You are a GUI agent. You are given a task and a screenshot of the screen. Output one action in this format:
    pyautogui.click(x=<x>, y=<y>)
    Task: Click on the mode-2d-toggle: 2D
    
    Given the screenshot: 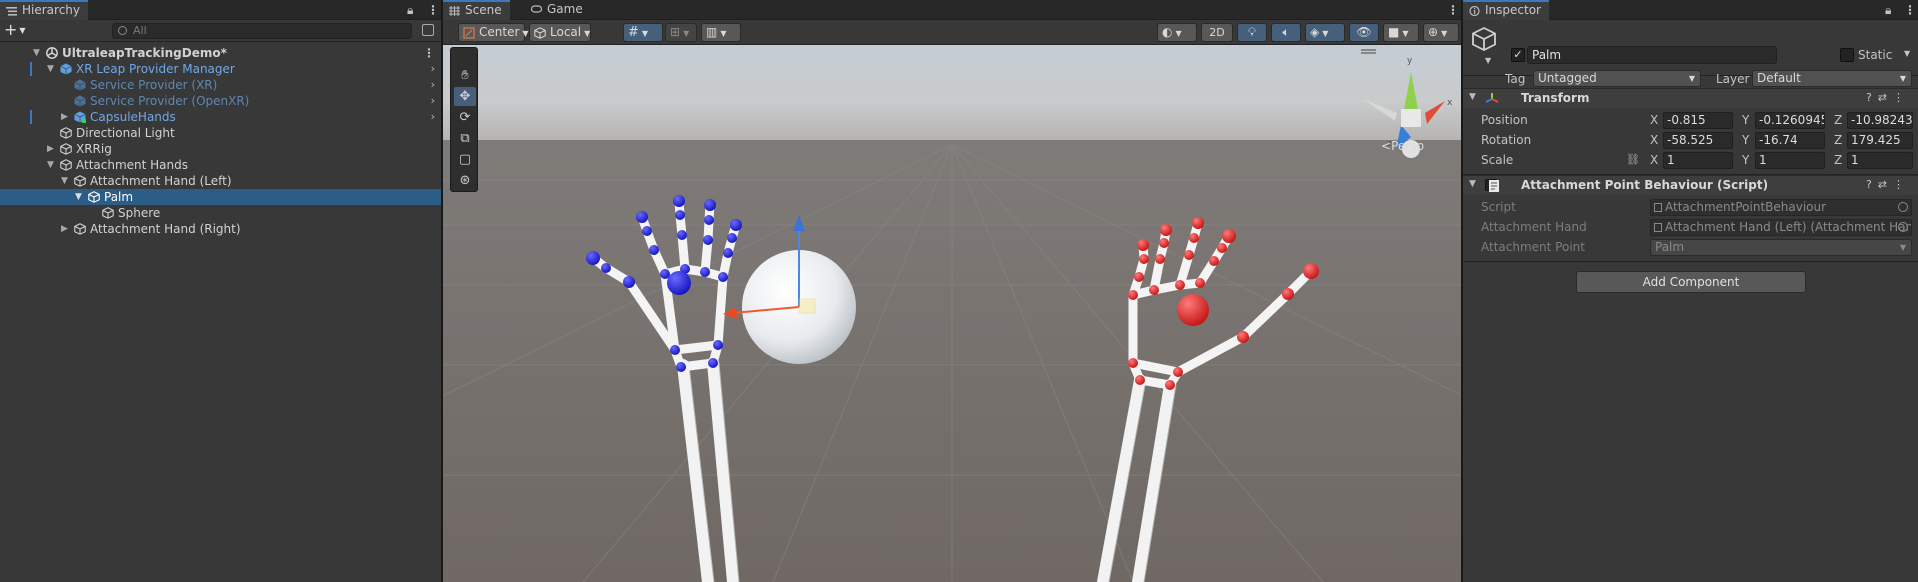 What is the action you would take?
    pyautogui.click(x=1217, y=32)
    